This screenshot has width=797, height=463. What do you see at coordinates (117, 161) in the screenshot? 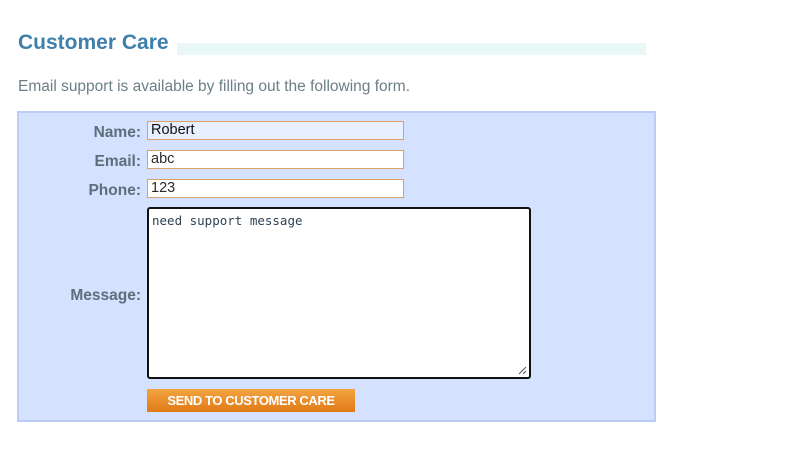
I see `email-label: Email:` at bounding box center [117, 161].